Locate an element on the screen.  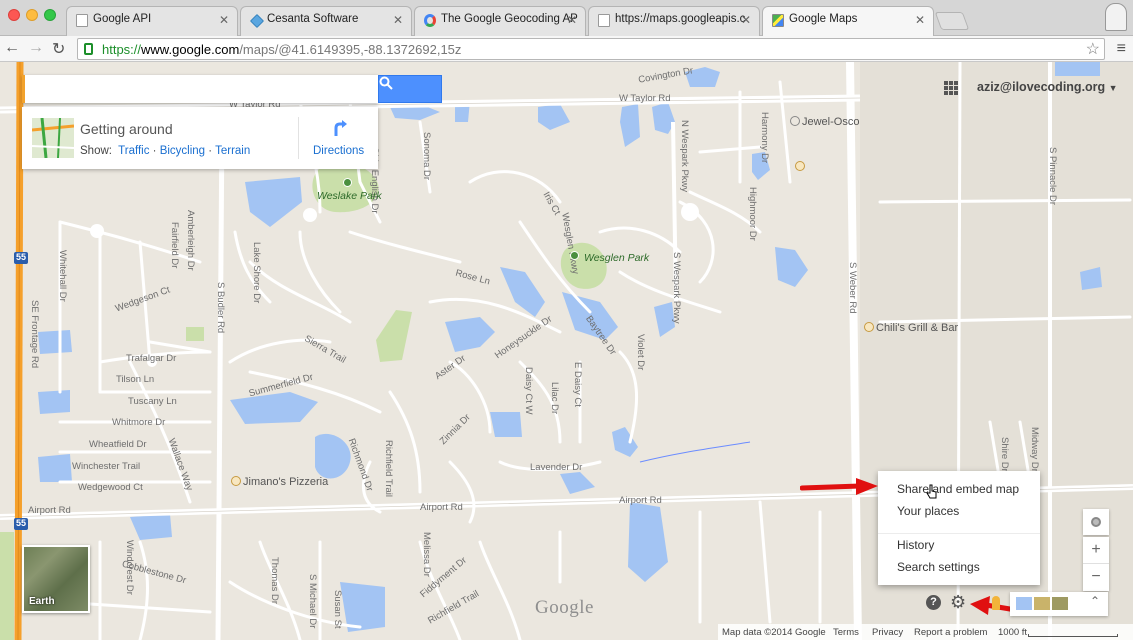
profile-icon is located at coordinates (1116, 17).